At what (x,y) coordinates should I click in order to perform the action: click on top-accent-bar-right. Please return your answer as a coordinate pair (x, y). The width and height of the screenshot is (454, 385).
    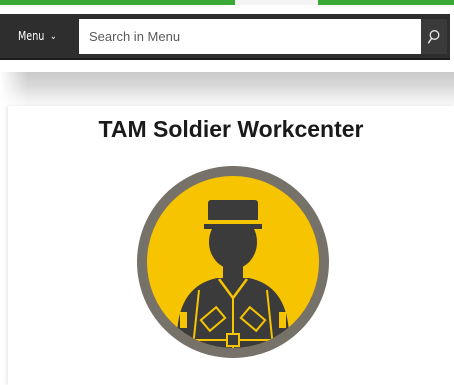
    Looking at the image, I should click on (386, 2).